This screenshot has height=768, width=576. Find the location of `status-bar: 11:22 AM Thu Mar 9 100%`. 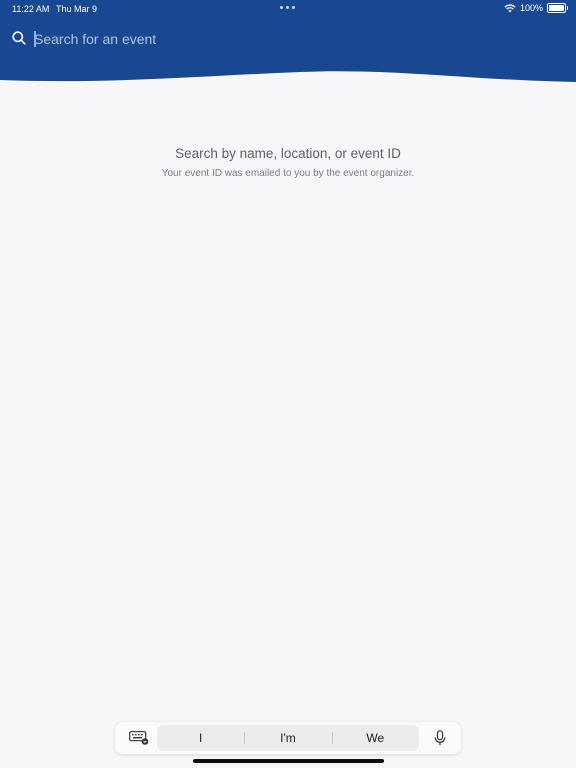

status-bar: 11:22 AM Thu Mar 9 100% is located at coordinates (288, 9).